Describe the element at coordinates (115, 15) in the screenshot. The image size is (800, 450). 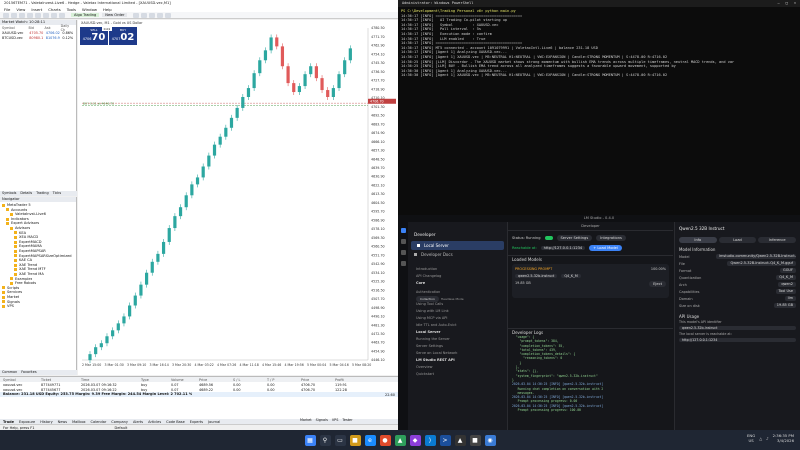
I see `new-order-button: New Order` at that location.